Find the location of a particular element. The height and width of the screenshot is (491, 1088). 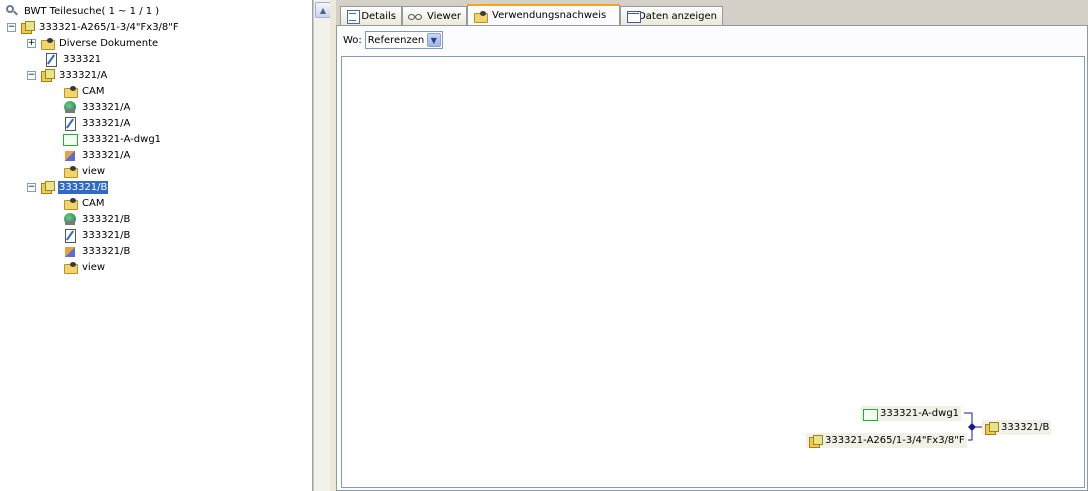

tree-item-rev-a-cam: CAM is located at coordinates (84, 91).